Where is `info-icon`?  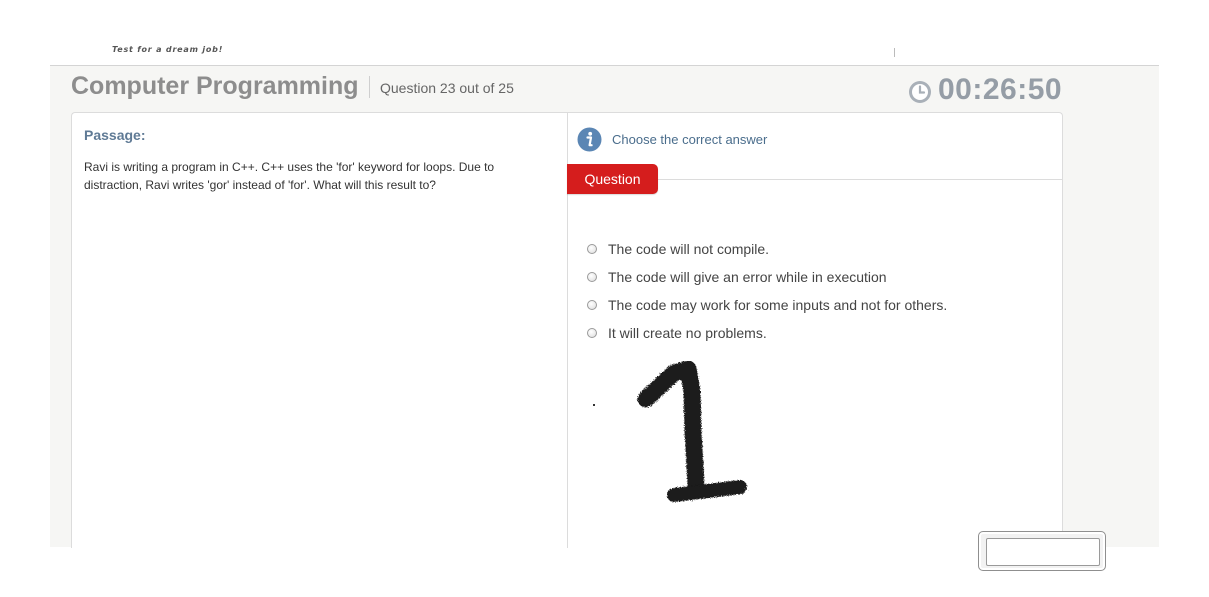 info-icon is located at coordinates (589, 139).